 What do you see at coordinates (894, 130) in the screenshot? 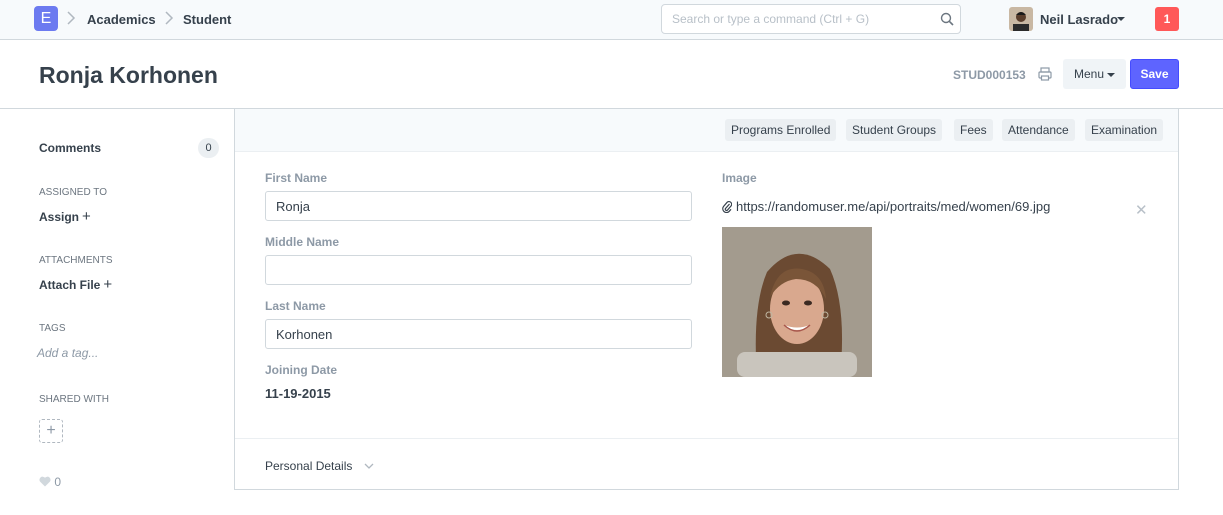
I see `link-student-groups: Student Groups` at bounding box center [894, 130].